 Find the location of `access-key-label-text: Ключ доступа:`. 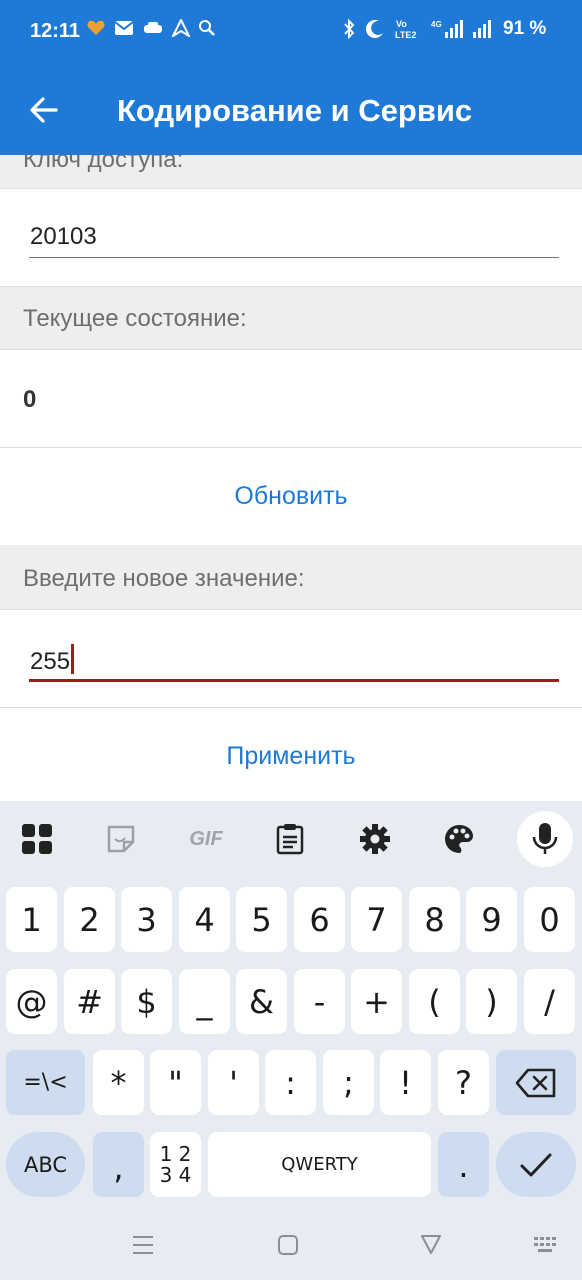

access-key-label-text: Ключ доступа: is located at coordinates (103, 164).